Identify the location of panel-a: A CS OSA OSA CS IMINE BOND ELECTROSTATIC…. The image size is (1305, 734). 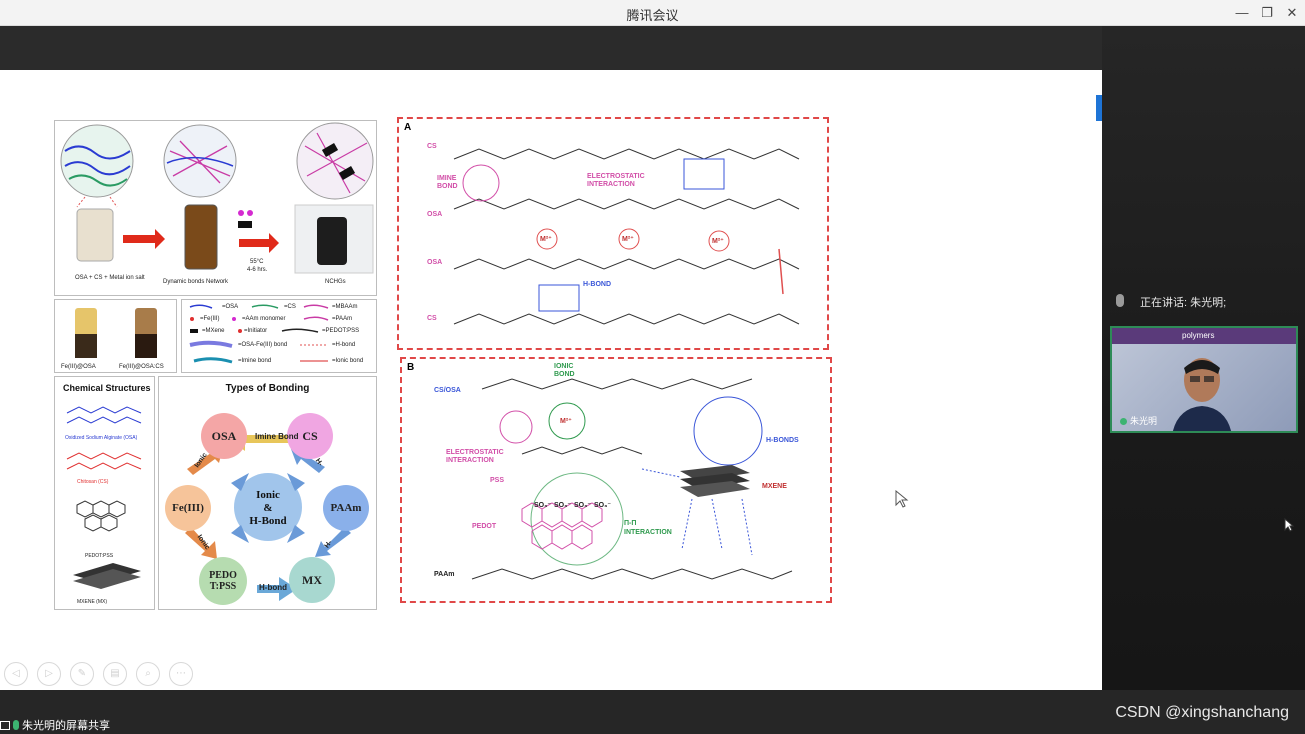
(613, 233).